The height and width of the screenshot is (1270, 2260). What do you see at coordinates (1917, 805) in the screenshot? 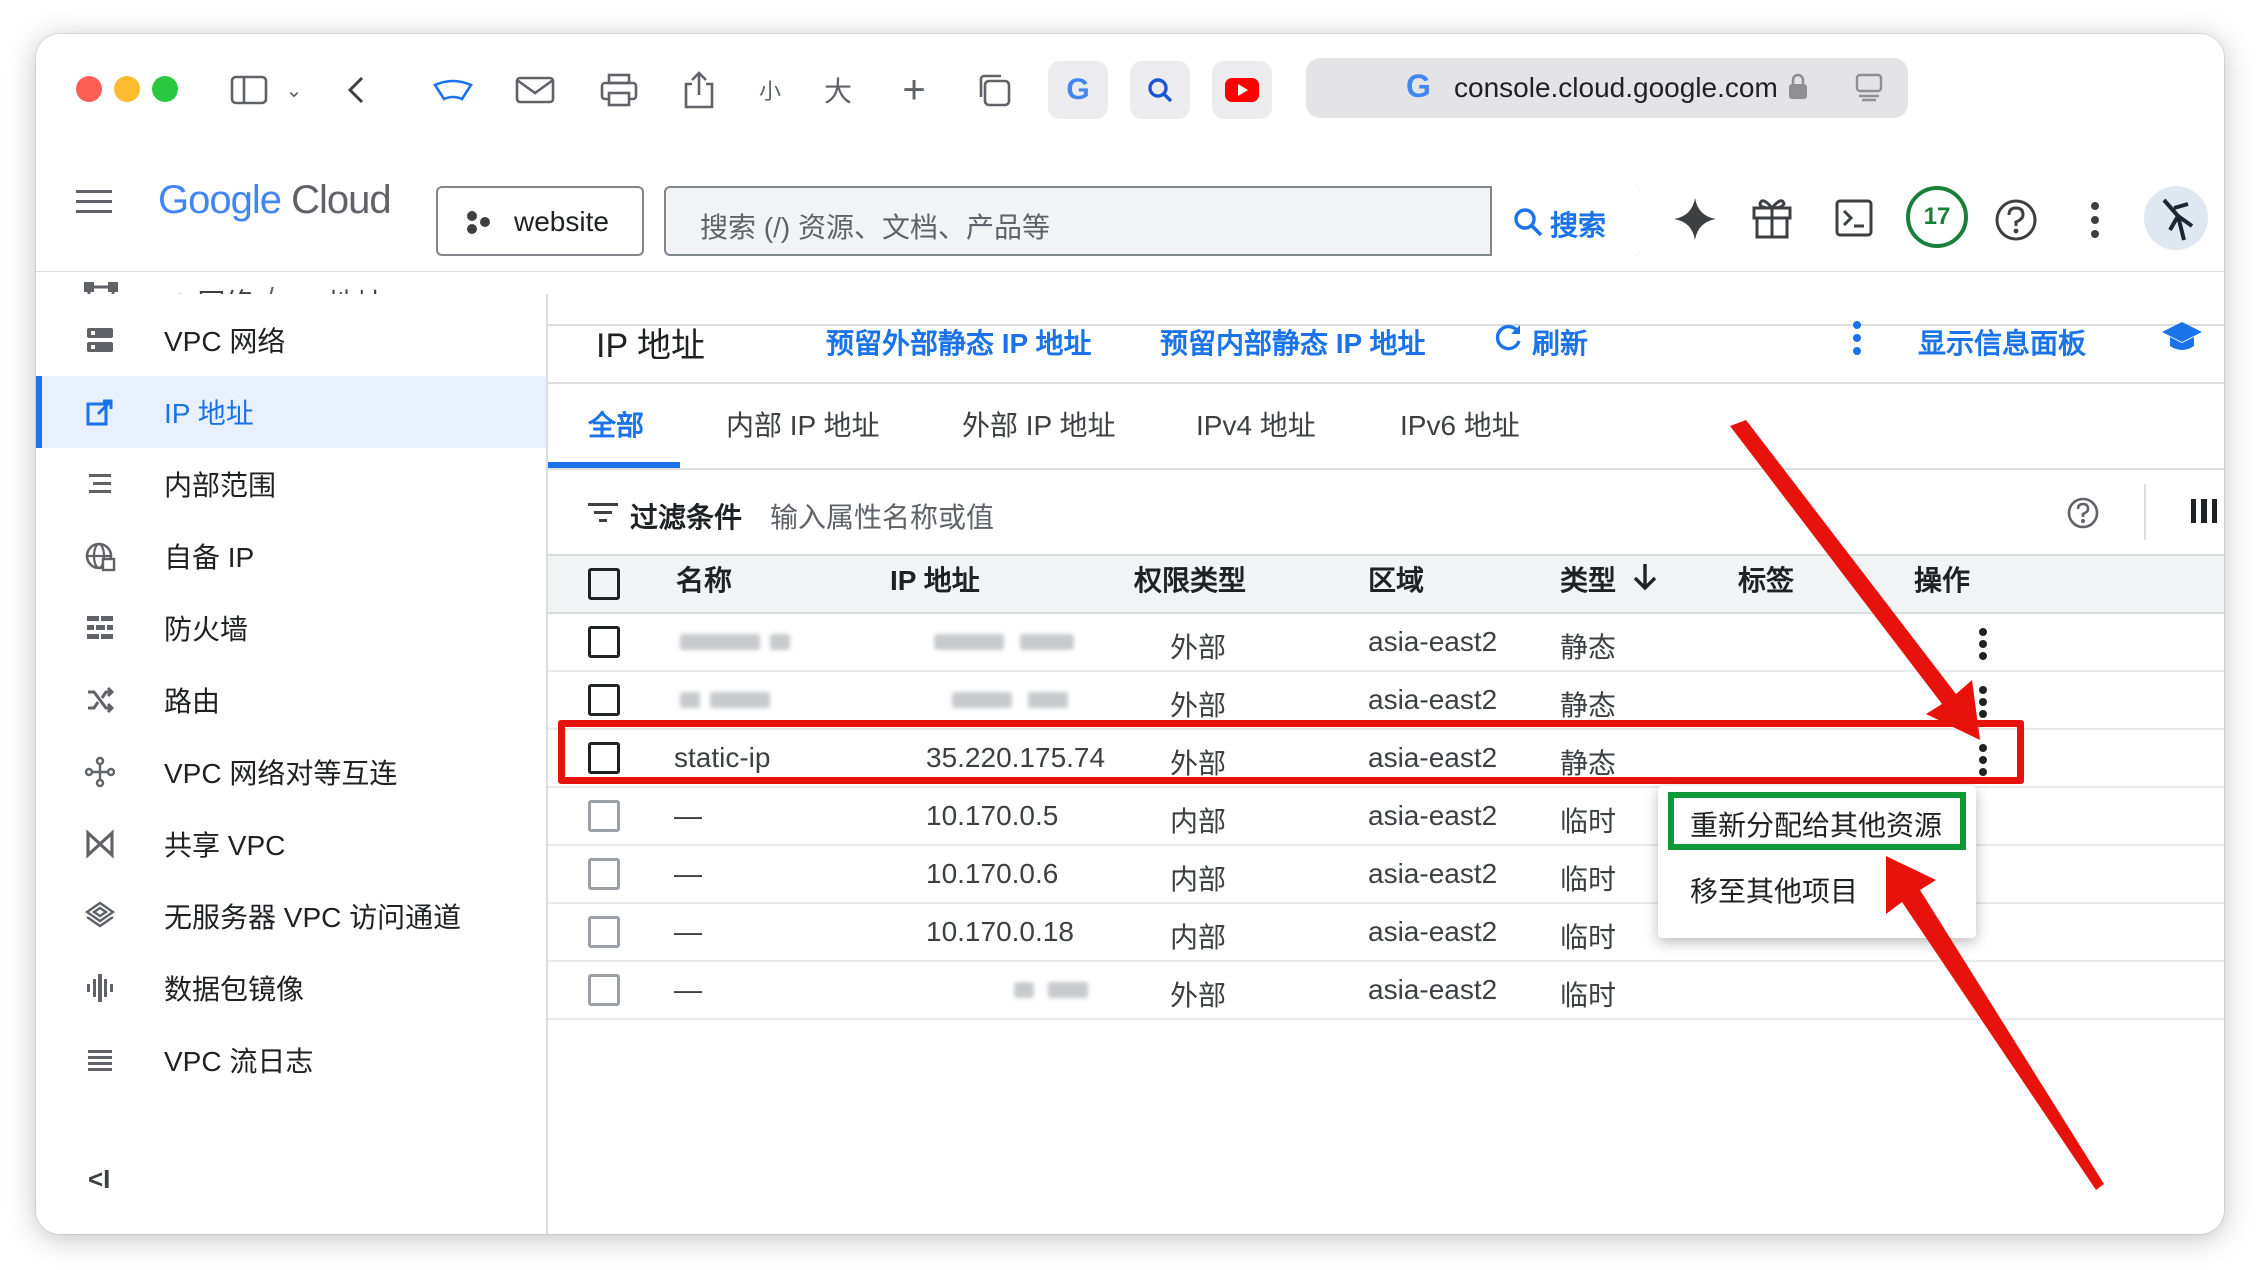
I see `annotation-arrows` at bounding box center [1917, 805].